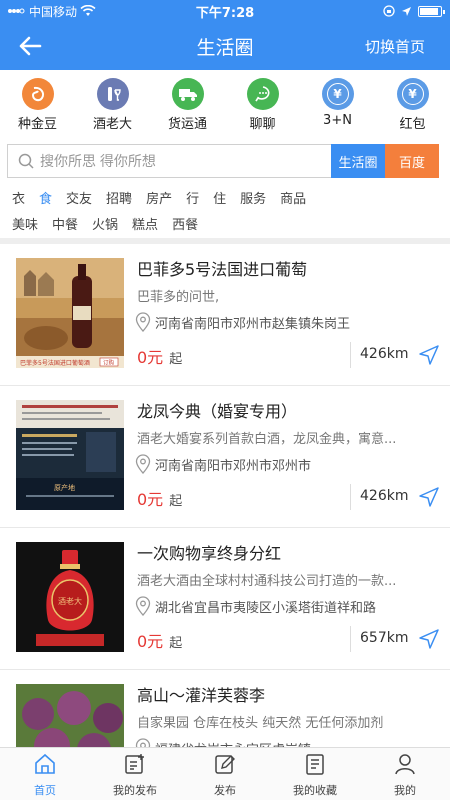 The height and width of the screenshot is (800, 450). What do you see at coordinates (253, 197) in the screenshot?
I see `category-item: 服务` at bounding box center [253, 197].